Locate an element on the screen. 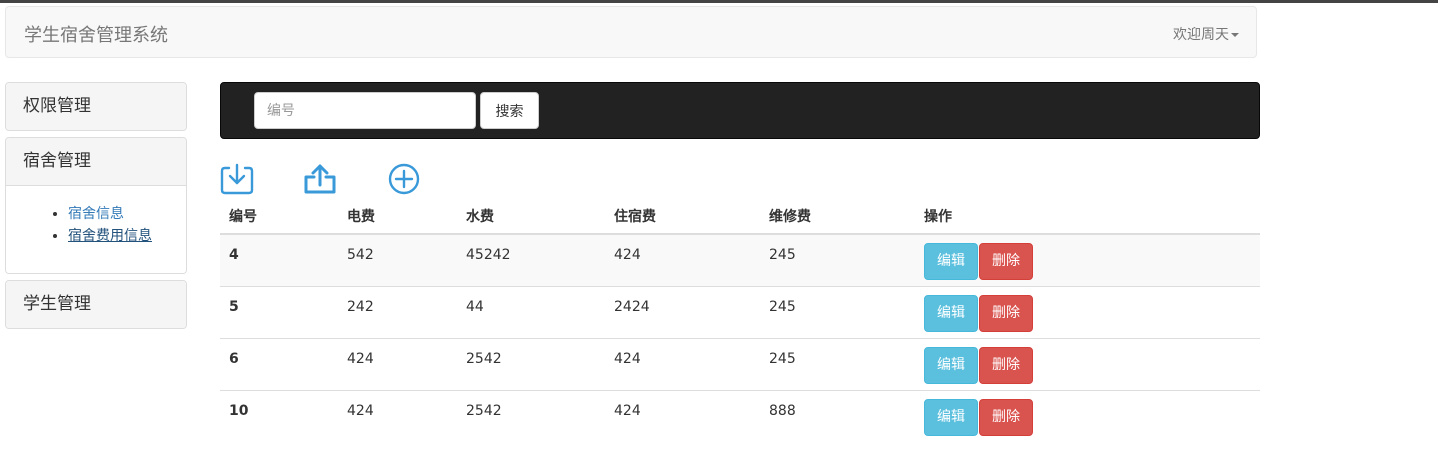 Image resolution: width=1438 pixels, height=472 pixels. dorm-submenu: 宿舍信息 宿舍费用信息 is located at coordinates (96, 229).